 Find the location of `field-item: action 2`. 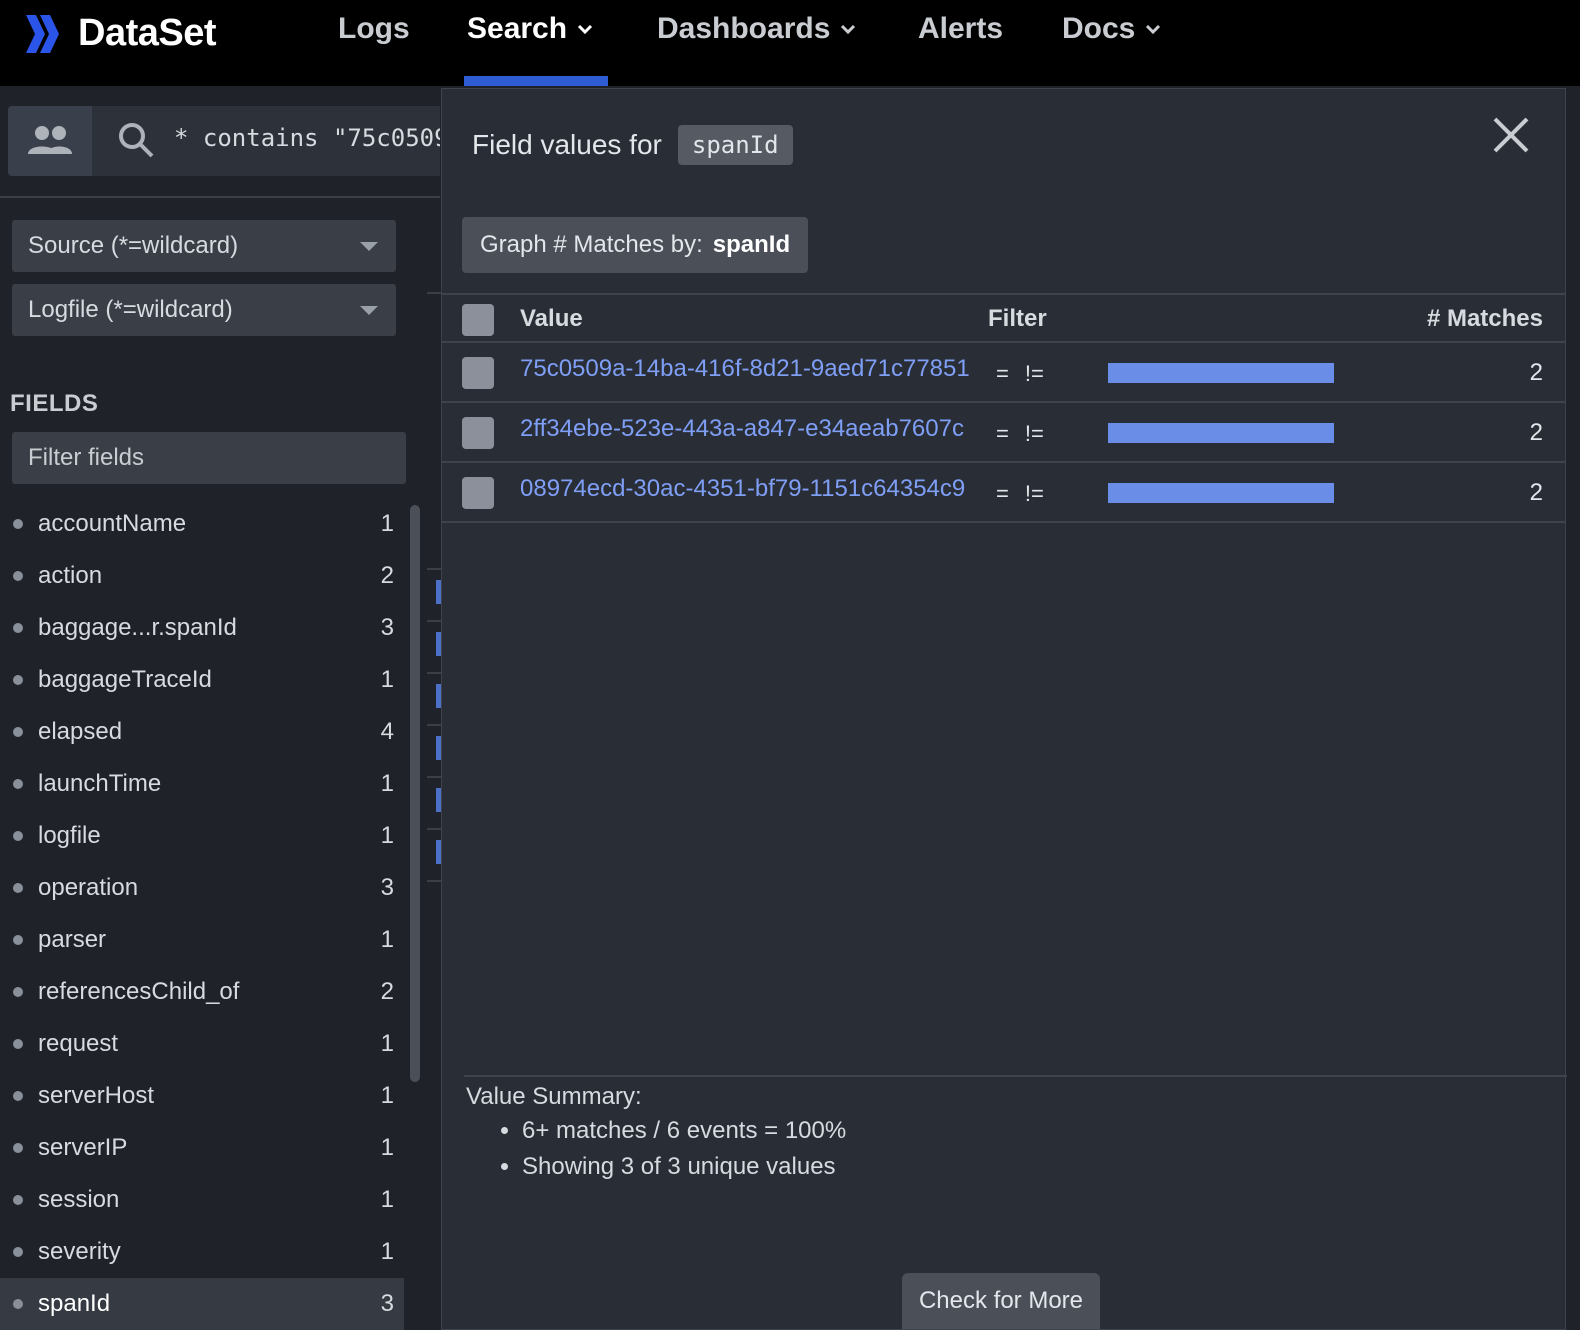

field-item: action 2 is located at coordinates (202, 576).